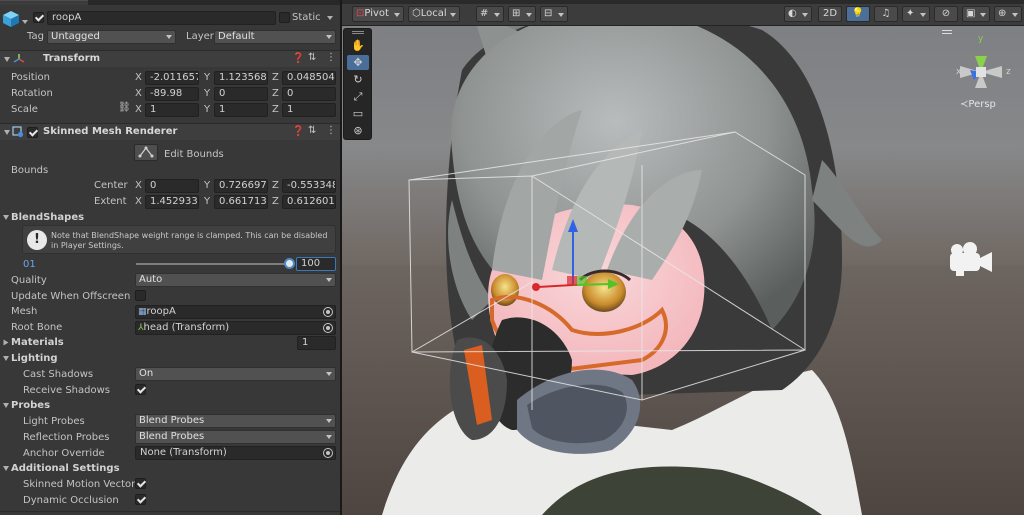 This screenshot has width=1024, height=515. I want to click on extent-x-input: 1.452933, so click(172, 202).